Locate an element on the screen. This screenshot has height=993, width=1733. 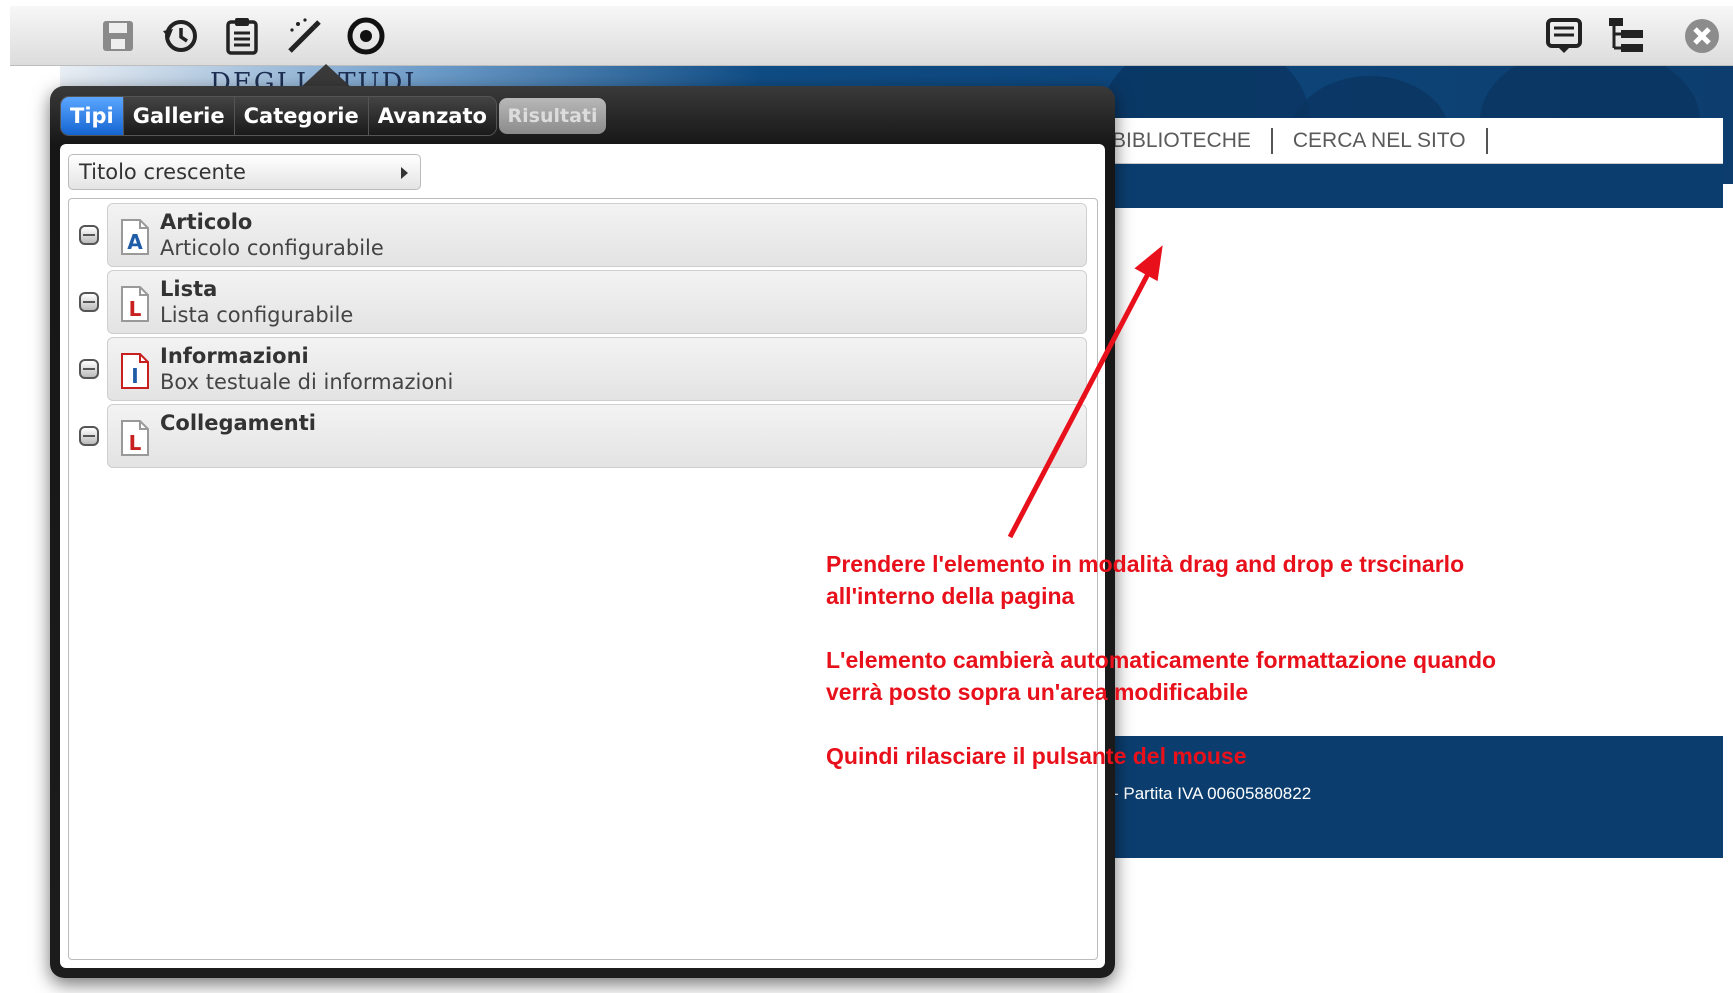
list-document-icon: L is located at coordinates (135, 304).